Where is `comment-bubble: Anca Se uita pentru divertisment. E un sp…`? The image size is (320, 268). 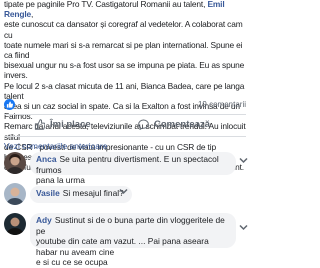
comment-bubble: Anca Se uita pentru divertisment. E un sp… is located at coordinates (133, 168).